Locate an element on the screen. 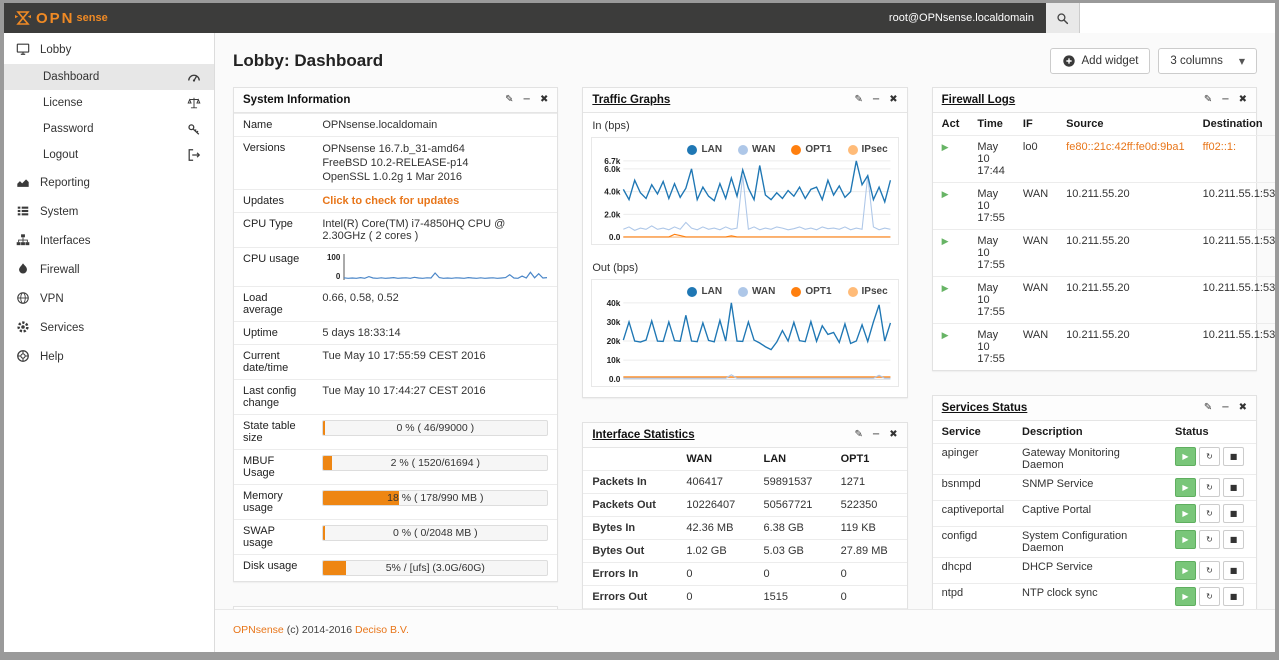 The width and height of the screenshot is (1279, 660). search-icon is located at coordinates (1063, 18).